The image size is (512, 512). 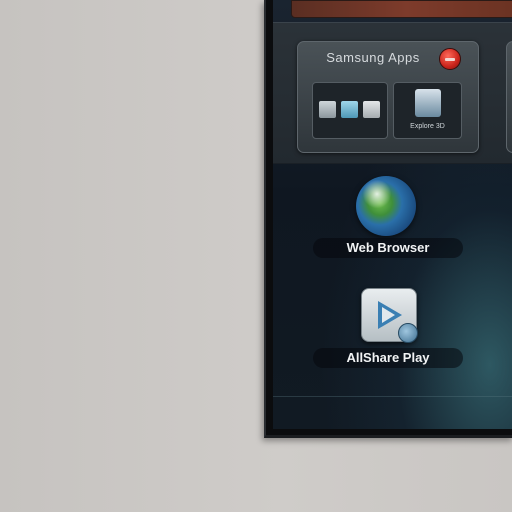 I want to click on web-browser-app: Web Browser, so click(x=388, y=217).